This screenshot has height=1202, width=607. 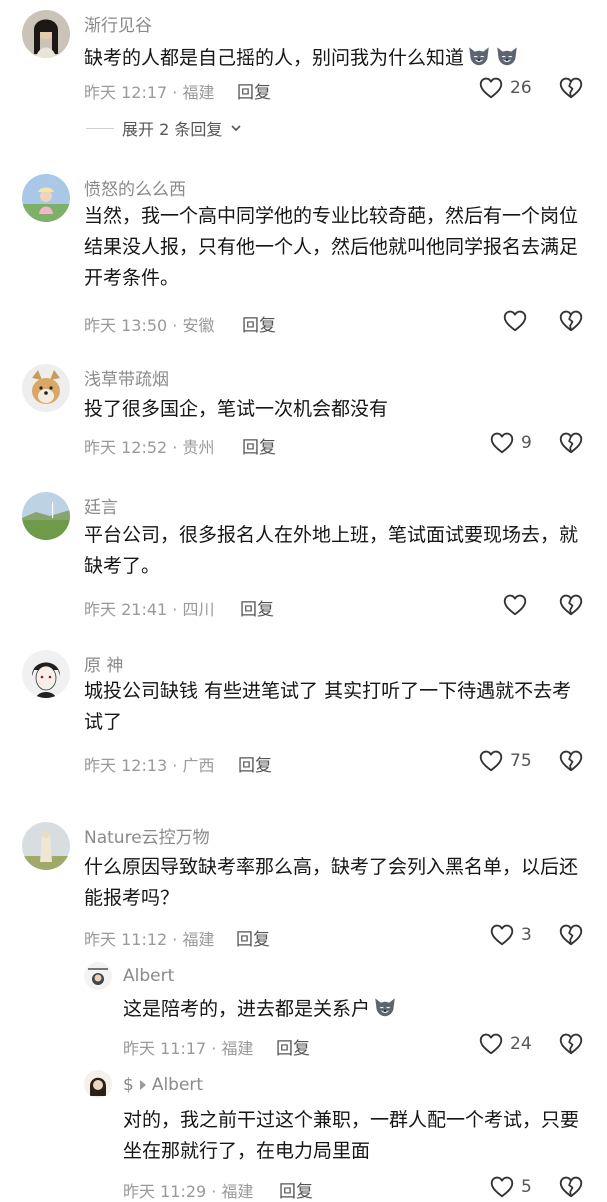 What do you see at coordinates (118, 23) in the screenshot?
I see `comment-author: 渐行见谷` at bounding box center [118, 23].